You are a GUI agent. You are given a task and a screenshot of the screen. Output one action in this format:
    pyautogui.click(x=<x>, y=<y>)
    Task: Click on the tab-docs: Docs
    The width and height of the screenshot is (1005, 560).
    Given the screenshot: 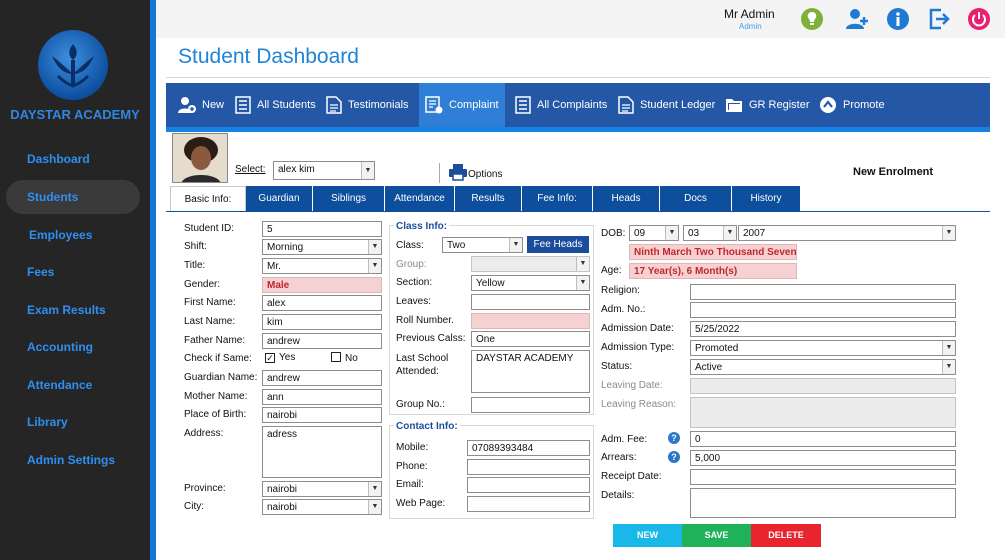 What is the action you would take?
    pyautogui.click(x=696, y=199)
    